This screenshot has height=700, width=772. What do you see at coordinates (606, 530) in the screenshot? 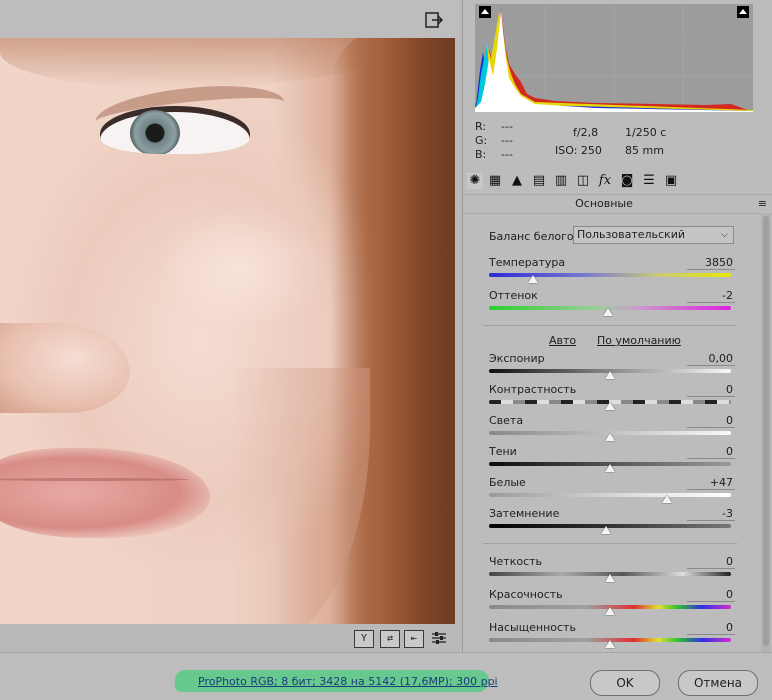
I see `blacks-slider-thumb` at bounding box center [606, 530].